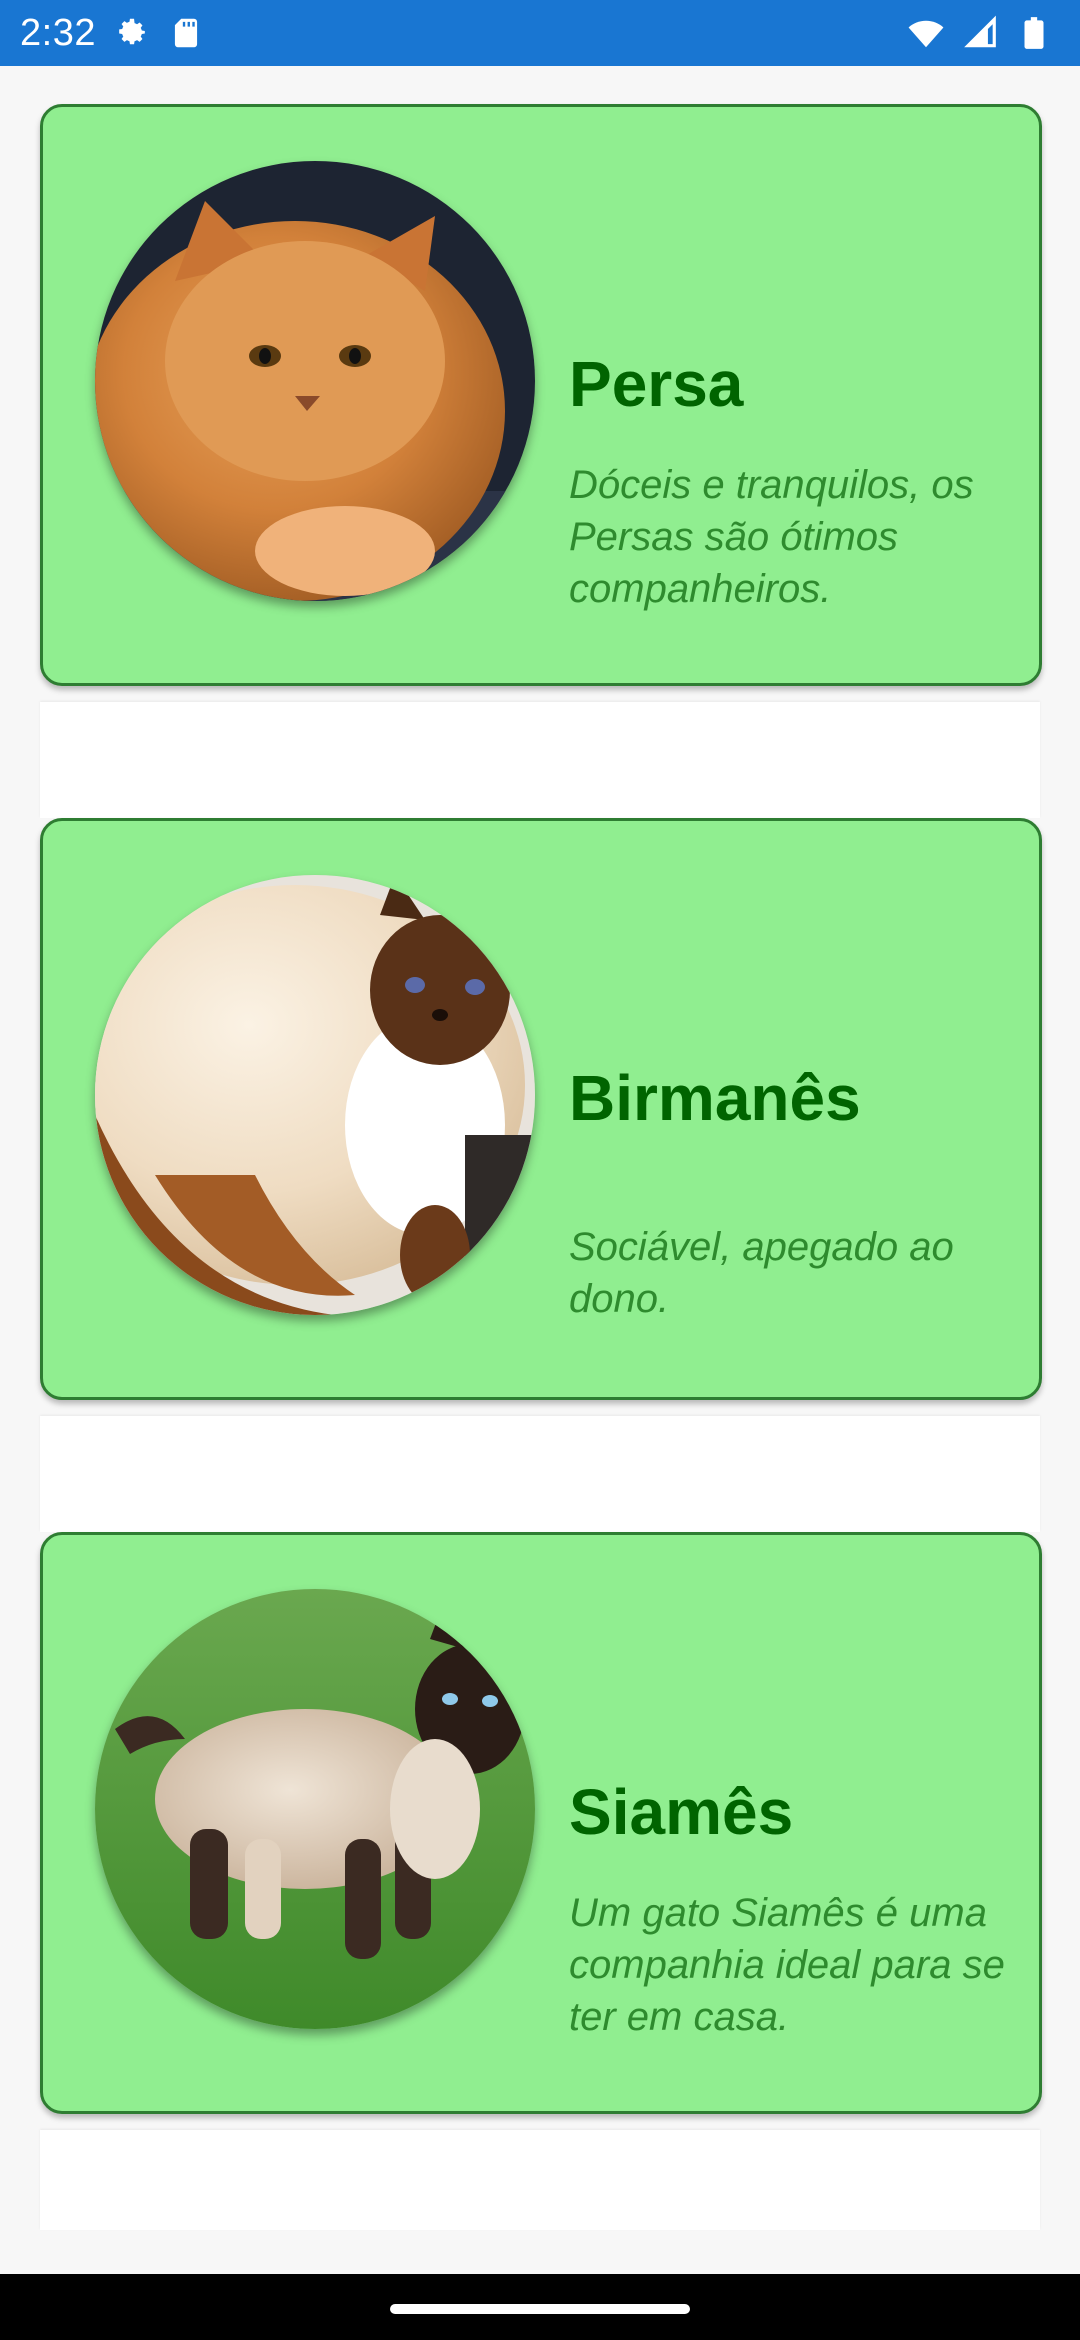  Describe the element at coordinates (1034, 33) in the screenshot. I see `battery-icon` at that location.